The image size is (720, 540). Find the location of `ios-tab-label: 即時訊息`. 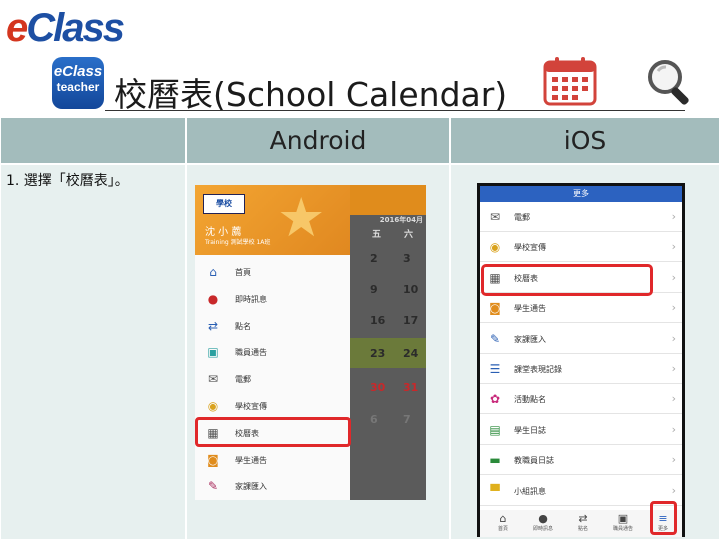

ios-tab-label: 即時訊息 is located at coordinates (542, 529).